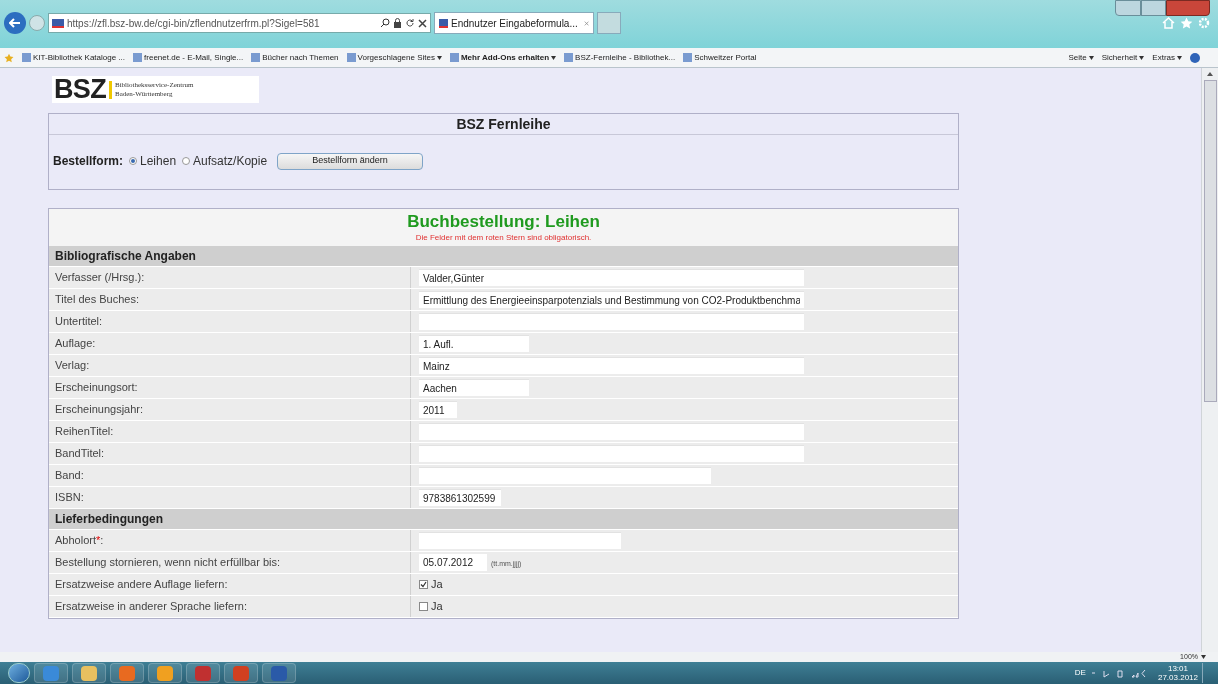  I want to click on address-field: https://zfl.bsz-bw.de/cgi-bin/zflendnutzerfrm.pl?Sigel=581, so click(239, 23).